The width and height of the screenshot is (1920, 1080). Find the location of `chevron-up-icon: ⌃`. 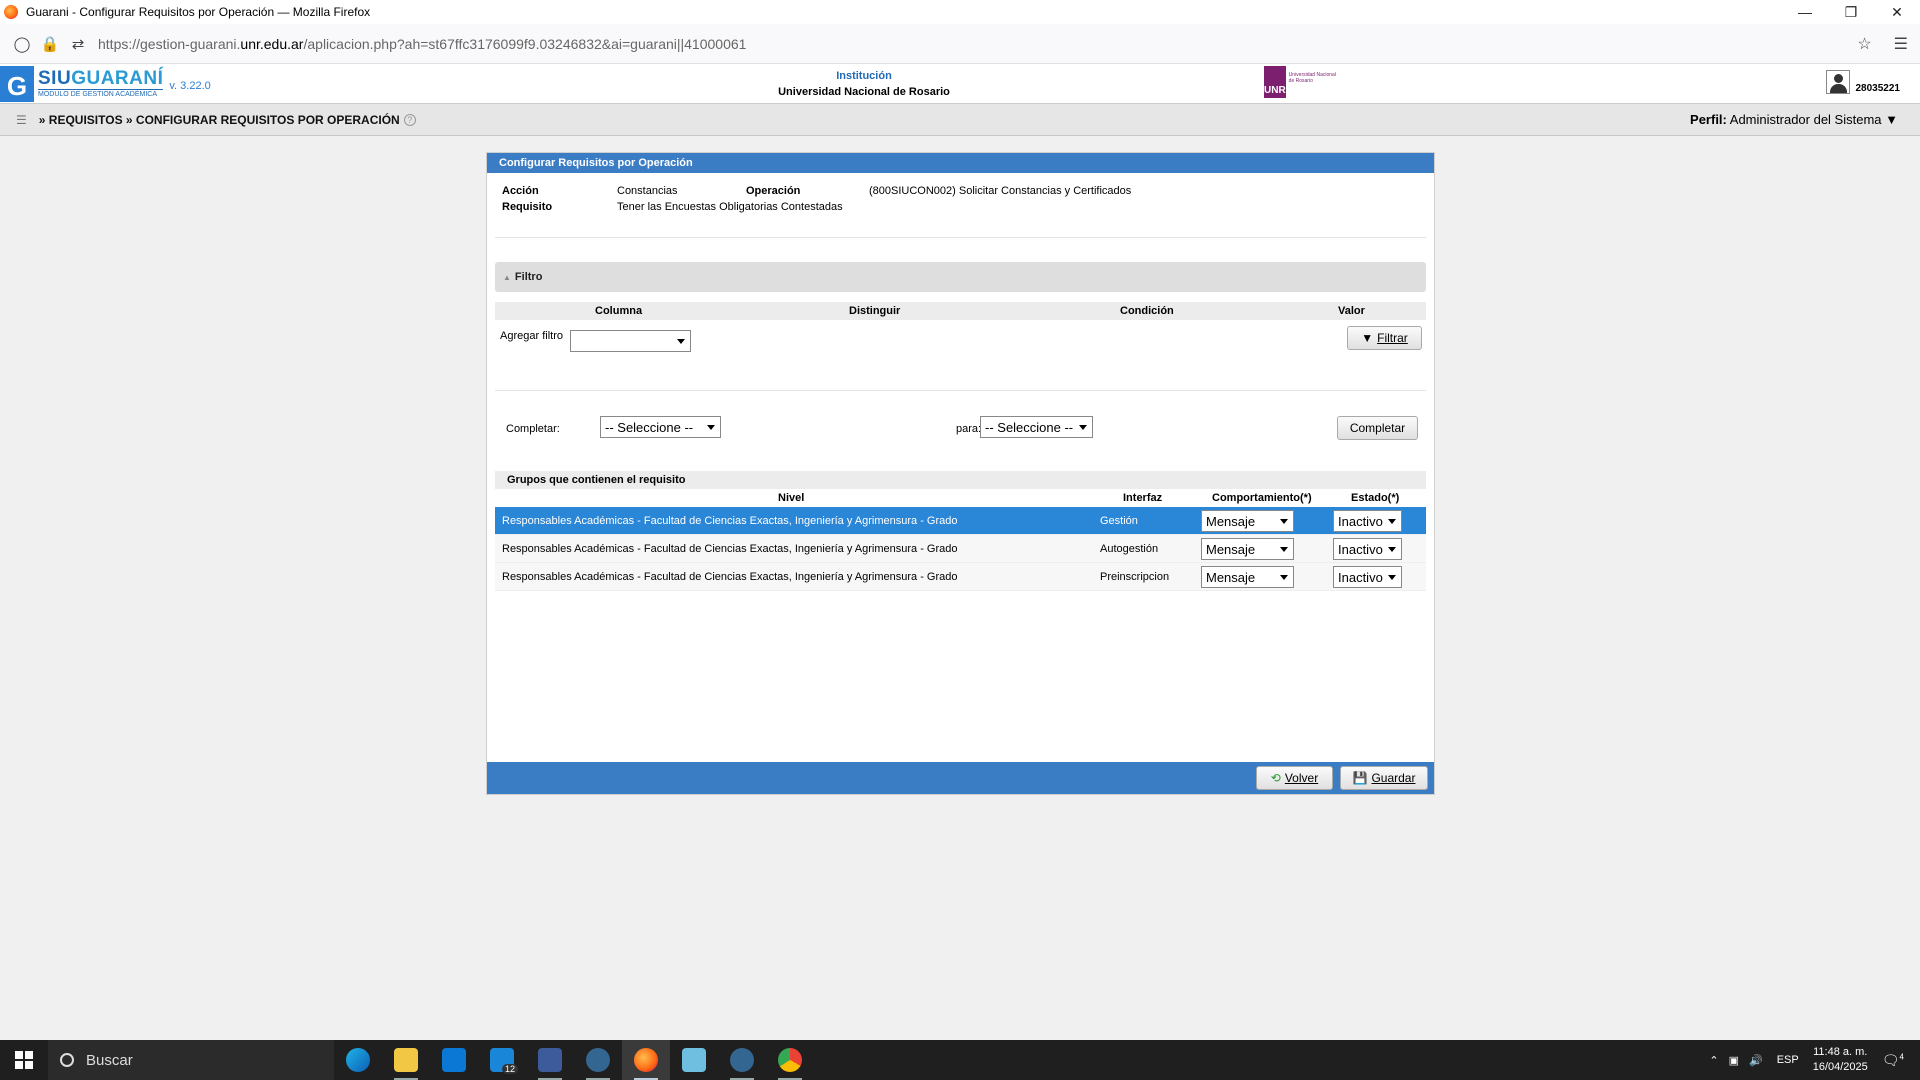

chevron-up-icon: ⌃ is located at coordinates (1713, 1060).